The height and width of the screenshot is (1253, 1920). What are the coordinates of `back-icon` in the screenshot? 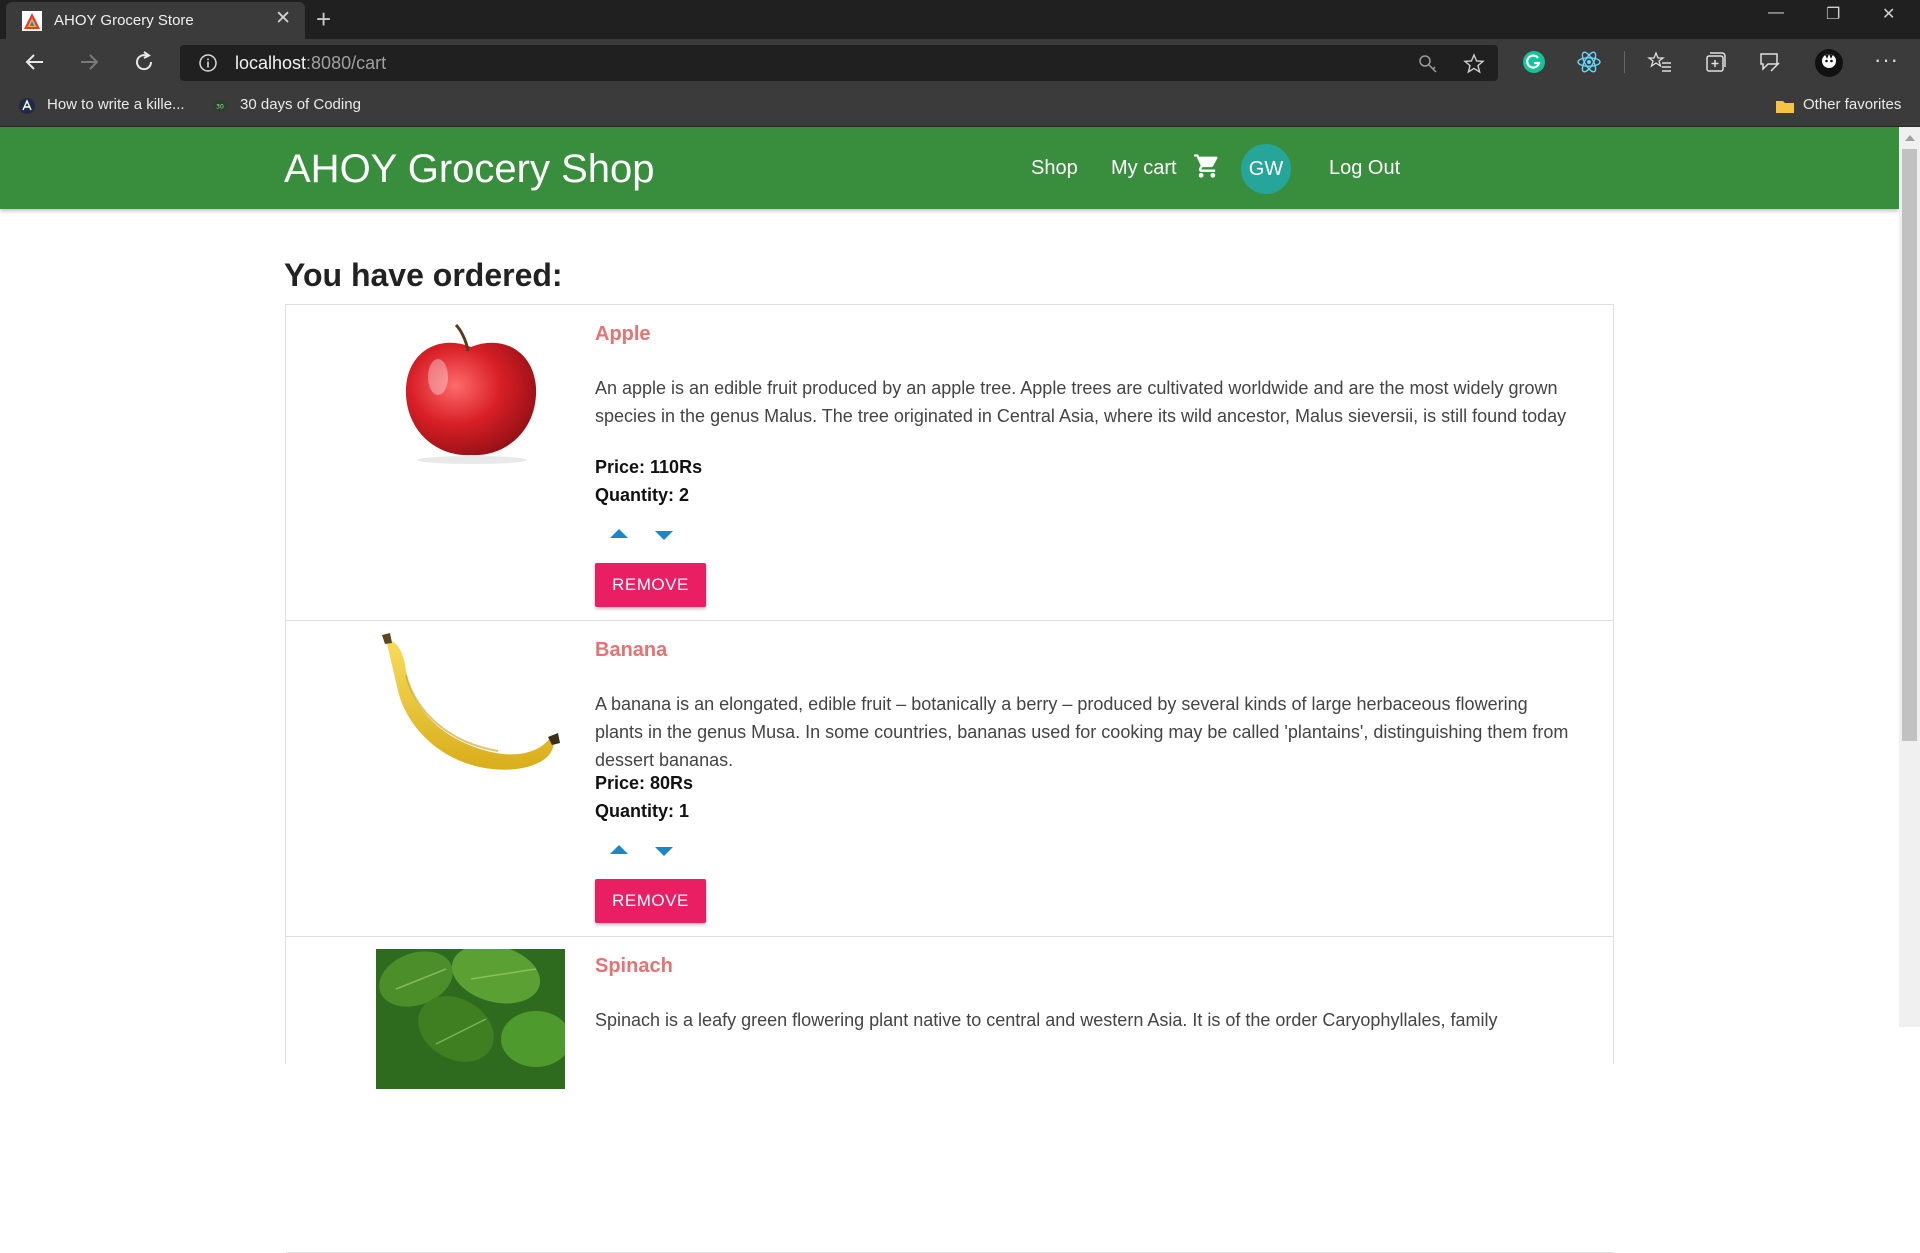 It's located at (35, 62).